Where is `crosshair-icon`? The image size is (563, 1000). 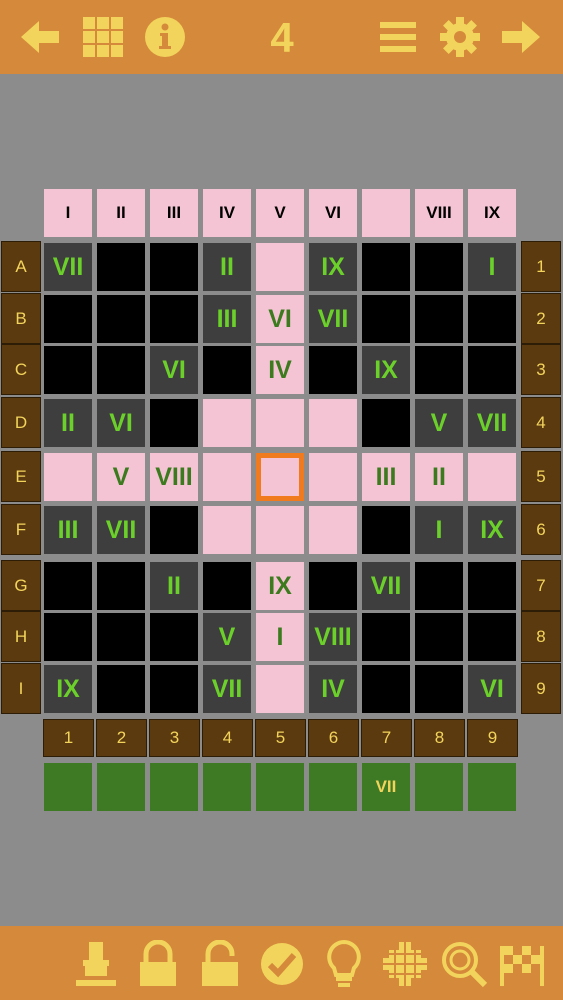 crosshair-icon is located at coordinates (405, 964).